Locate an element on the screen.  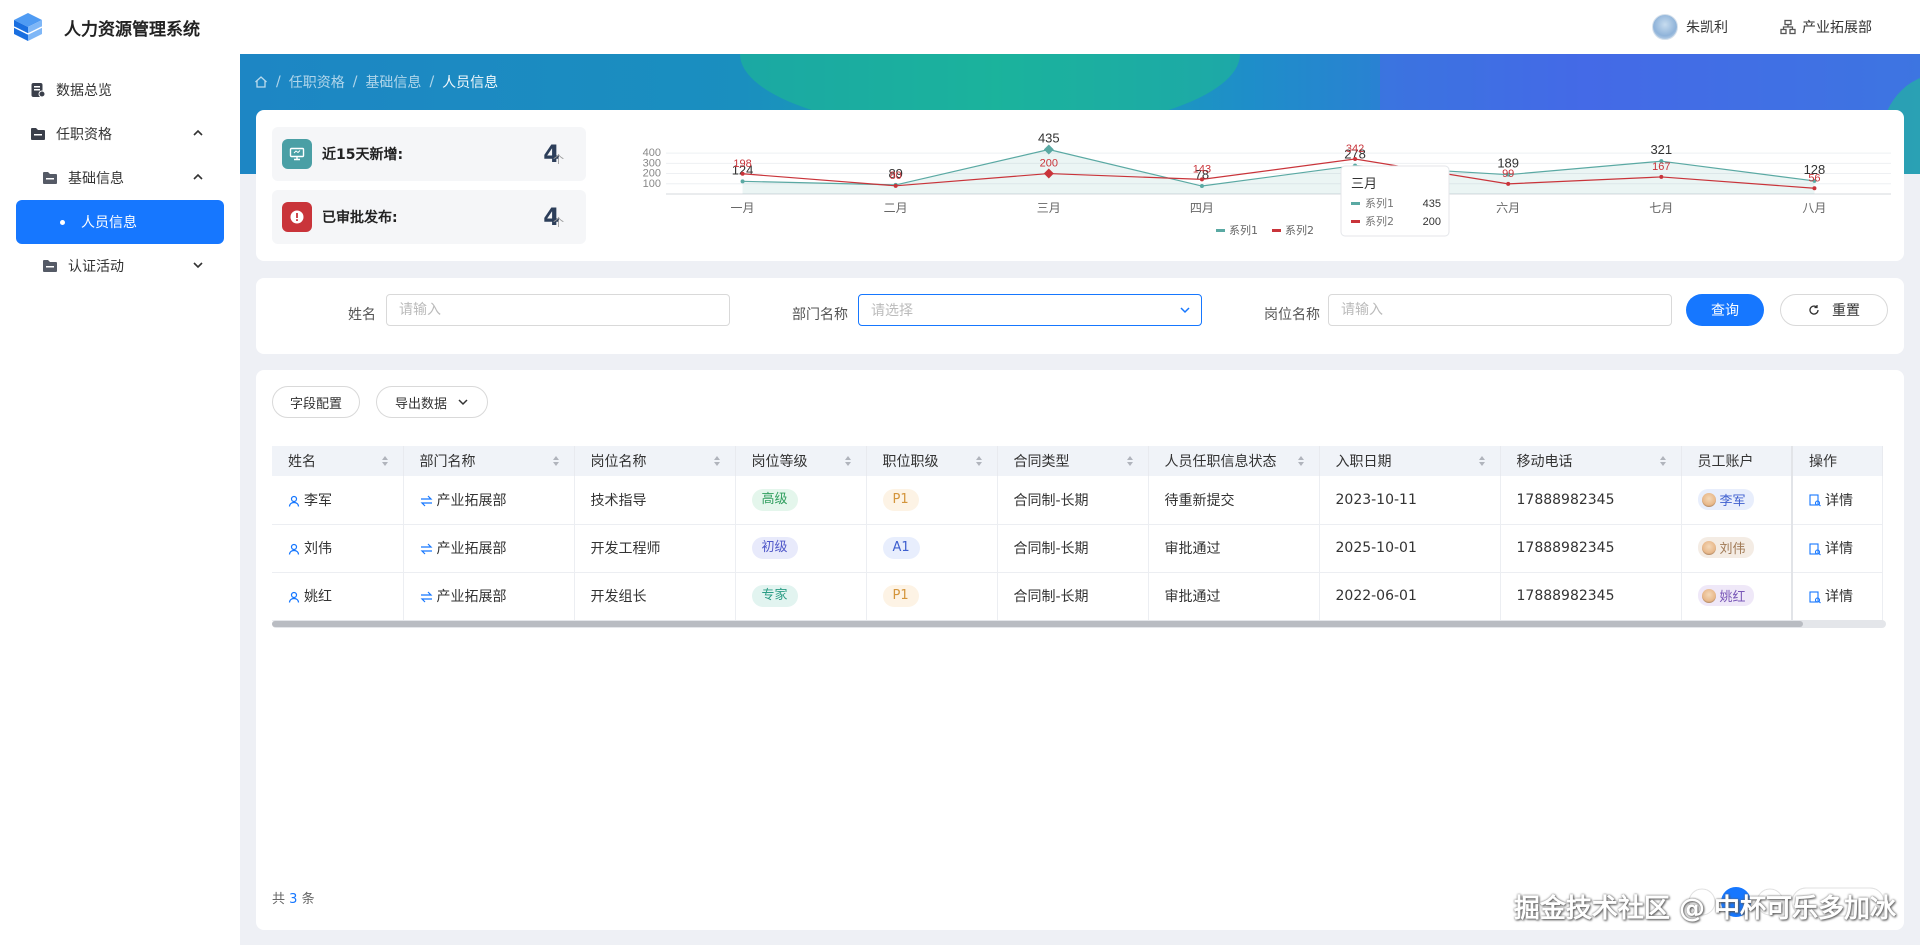
column-header: 操作 is located at coordinates (1837, 461).